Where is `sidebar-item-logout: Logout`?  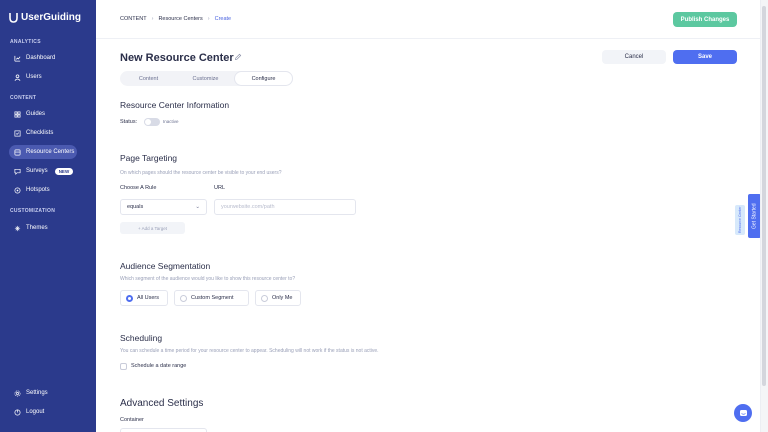
sidebar-item-logout: Logout is located at coordinates (43, 412).